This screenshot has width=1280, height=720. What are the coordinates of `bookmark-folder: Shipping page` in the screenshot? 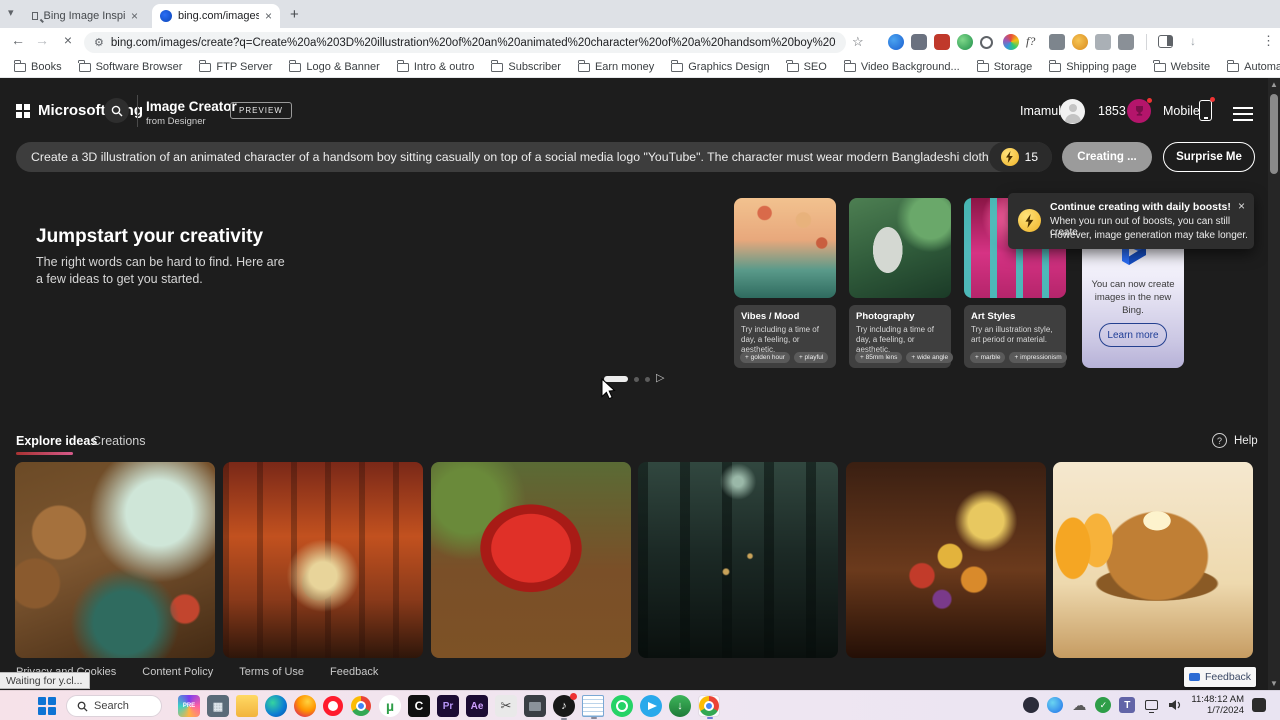 It's located at (1093, 66).